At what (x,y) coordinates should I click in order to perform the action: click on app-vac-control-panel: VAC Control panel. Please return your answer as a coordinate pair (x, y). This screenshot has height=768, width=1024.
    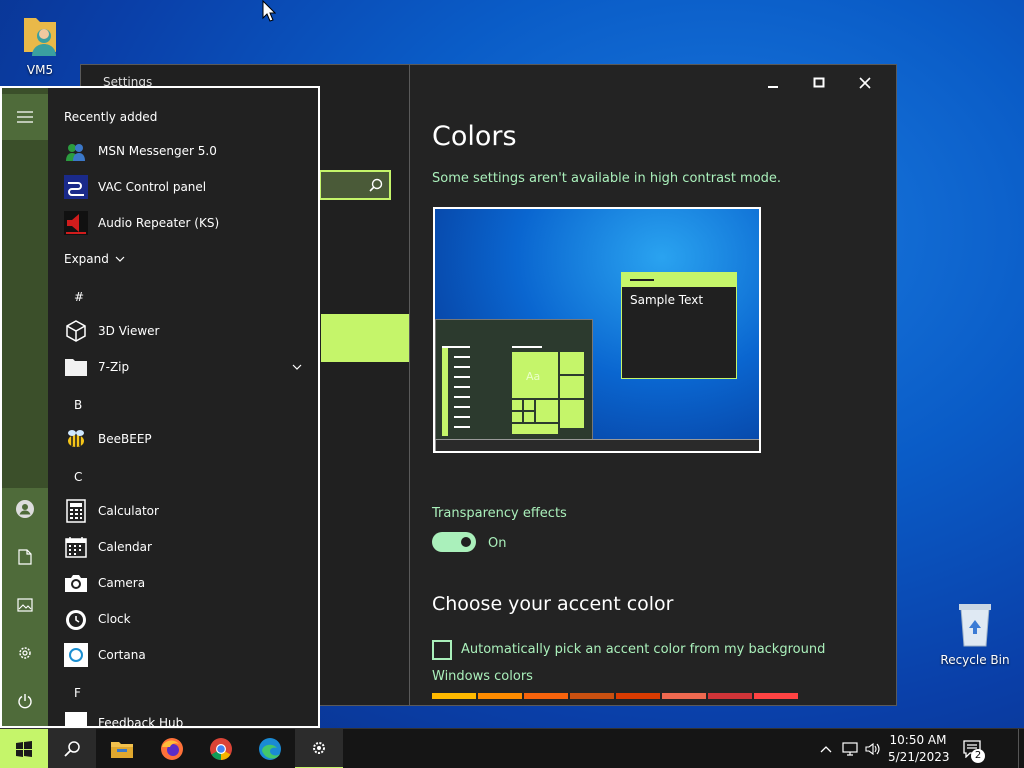
    Looking at the image, I should click on (189, 187).